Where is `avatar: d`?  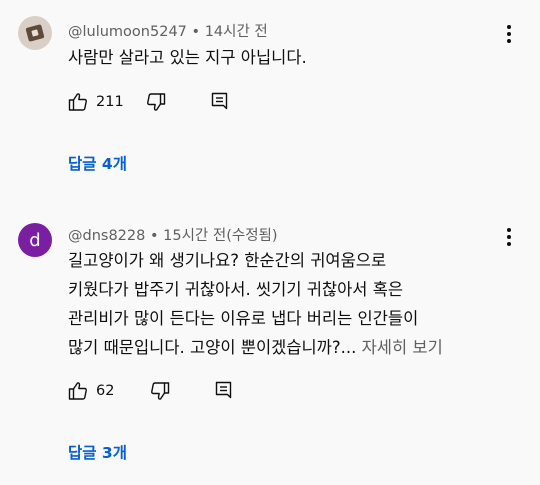
avatar: d is located at coordinates (35, 240).